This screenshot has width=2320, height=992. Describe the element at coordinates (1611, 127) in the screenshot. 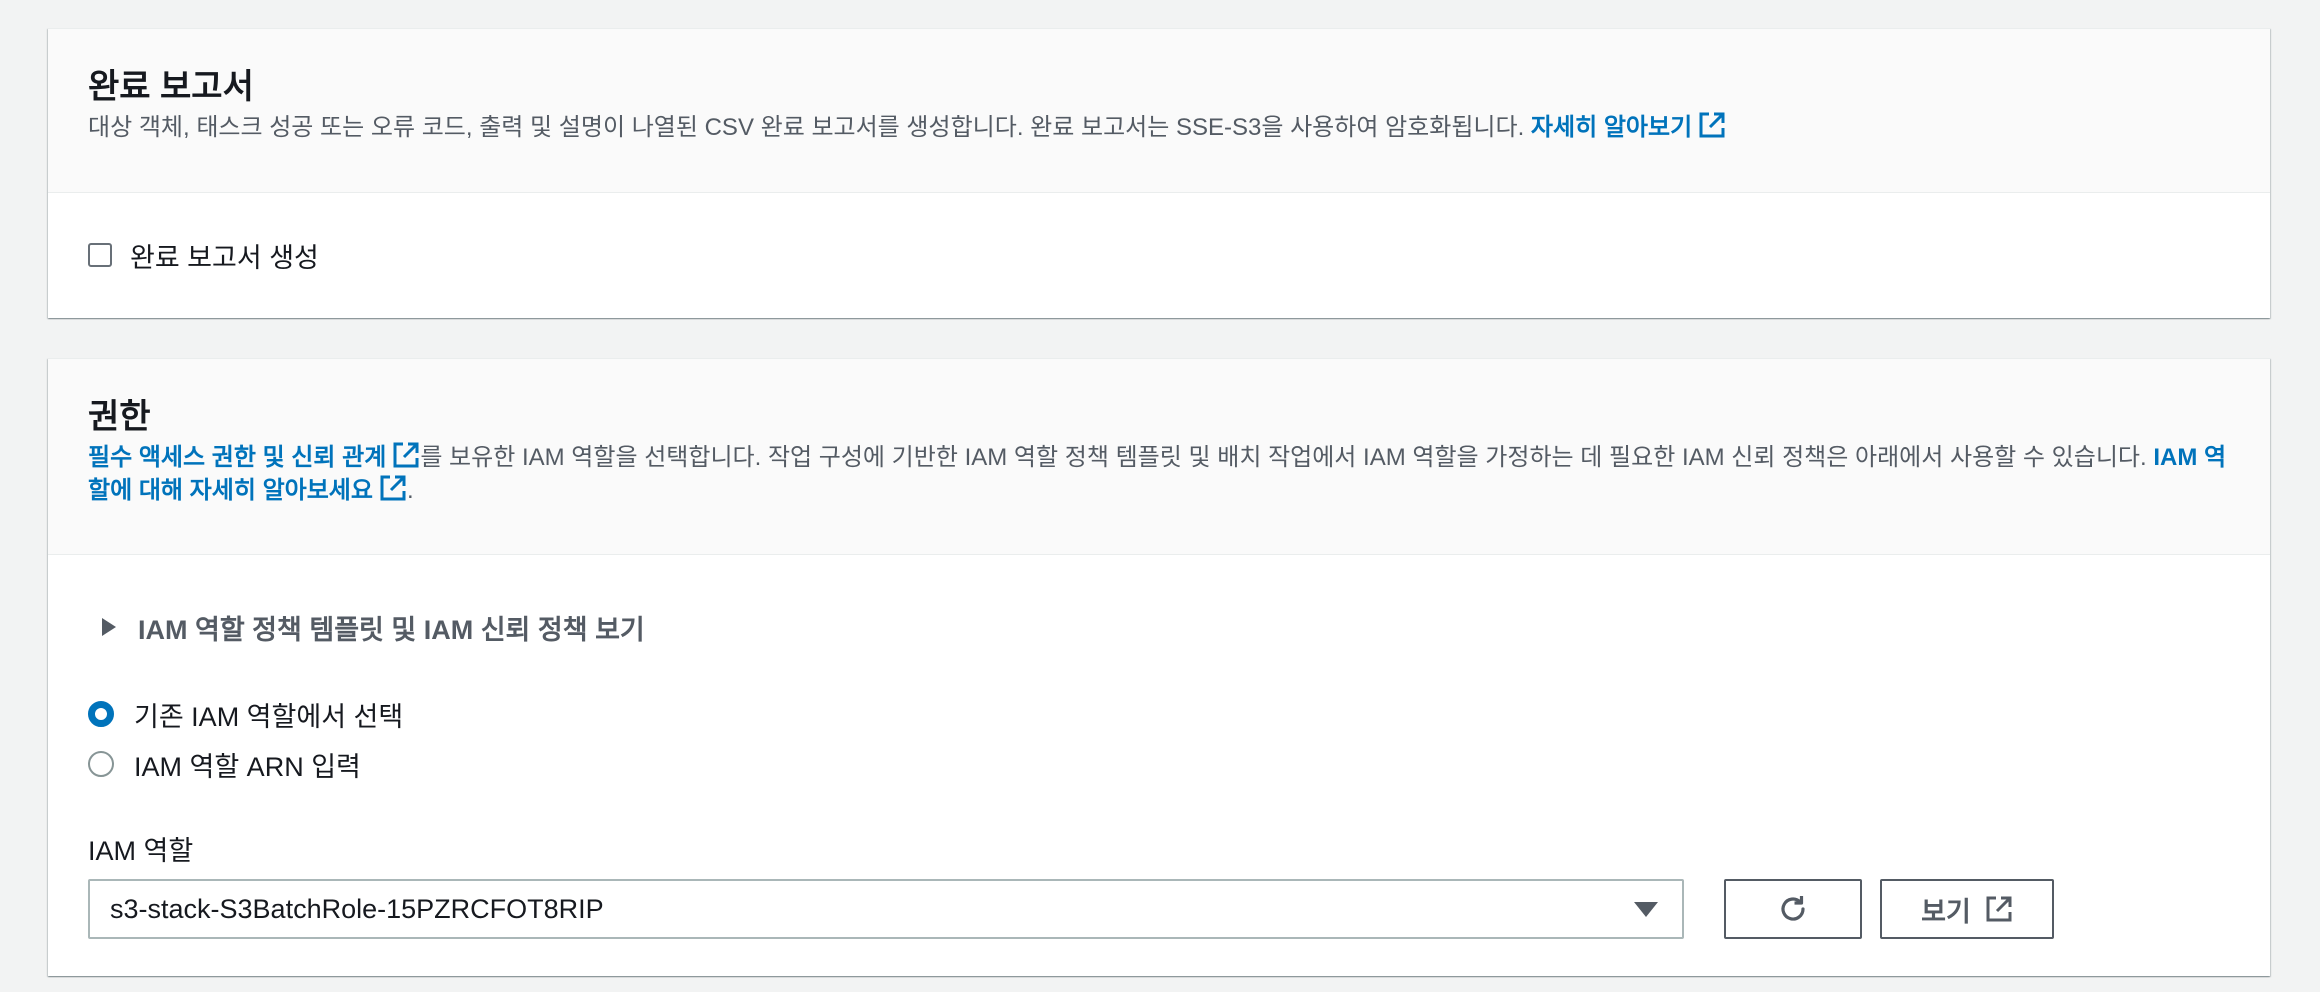

I see `learn-more-label: 자세히 알아보기` at that location.